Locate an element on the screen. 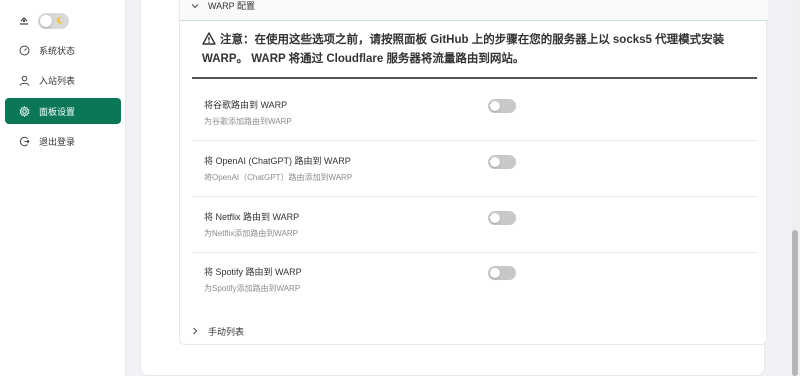 Image resolution: width=800 pixels, height=376 pixels. chevron-down-icon is located at coordinates (195, 5).